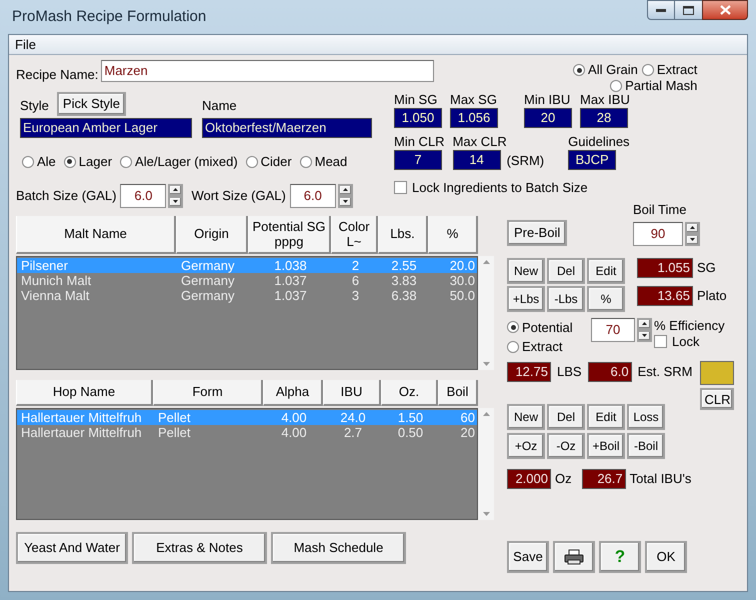  Describe the element at coordinates (179, 162) in the screenshot. I see `beer-type-radio: Ale/Lager (mixed)` at that location.